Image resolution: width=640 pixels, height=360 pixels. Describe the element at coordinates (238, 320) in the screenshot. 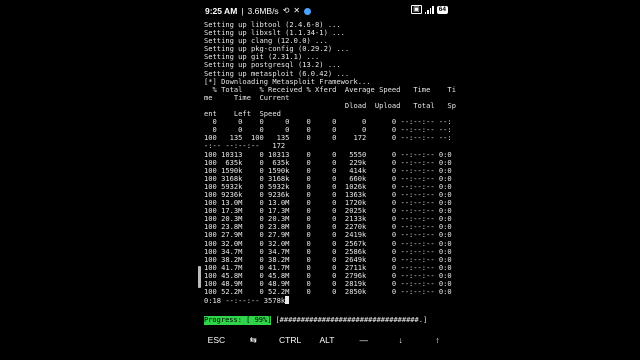

I see `progress-label: Progress: [ 99%]` at that location.